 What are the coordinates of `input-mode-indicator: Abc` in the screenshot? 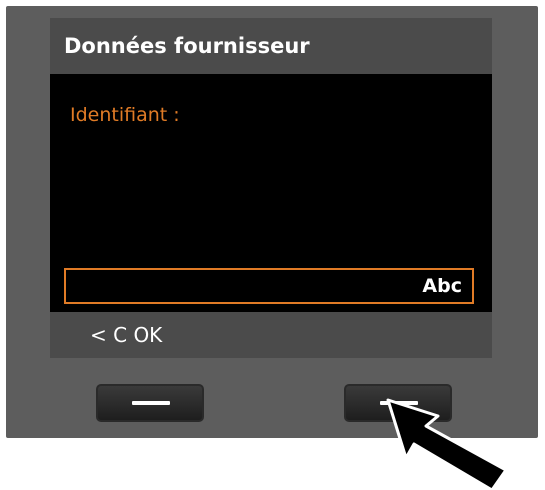 It's located at (442, 286).